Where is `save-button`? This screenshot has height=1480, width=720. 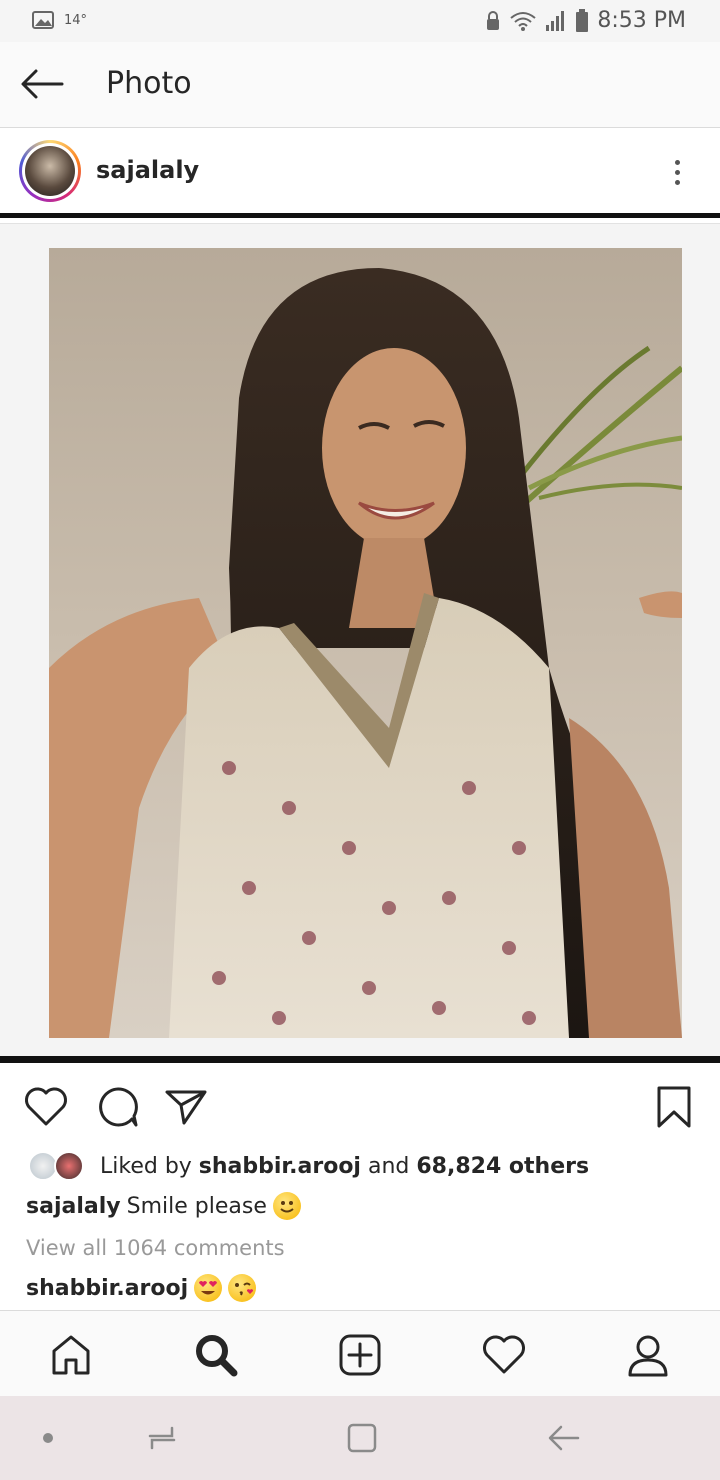 save-button is located at coordinates (674, 1107).